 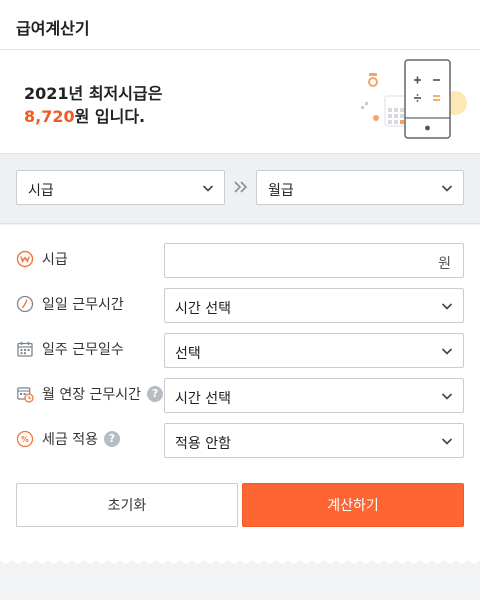 What do you see at coordinates (49, 116) in the screenshot?
I see `min-wage-value: 8,720` at bounding box center [49, 116].